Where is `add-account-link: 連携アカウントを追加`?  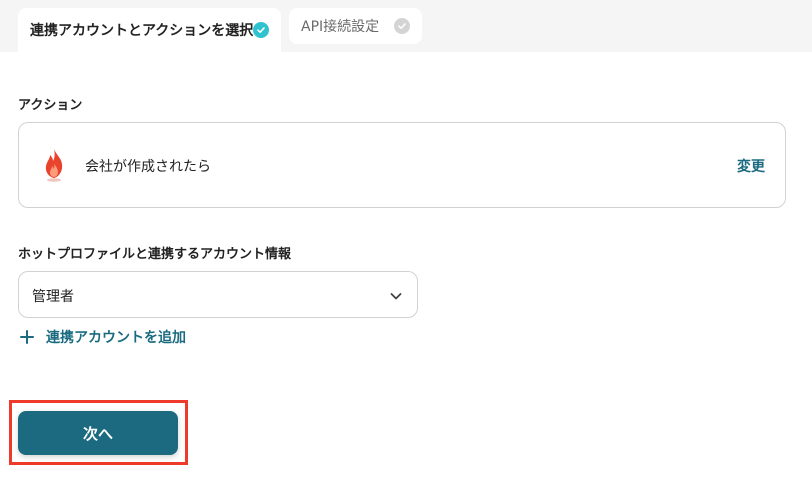
add-account-link: 連携アカウントを追加 is located at coordinates (103, 337).